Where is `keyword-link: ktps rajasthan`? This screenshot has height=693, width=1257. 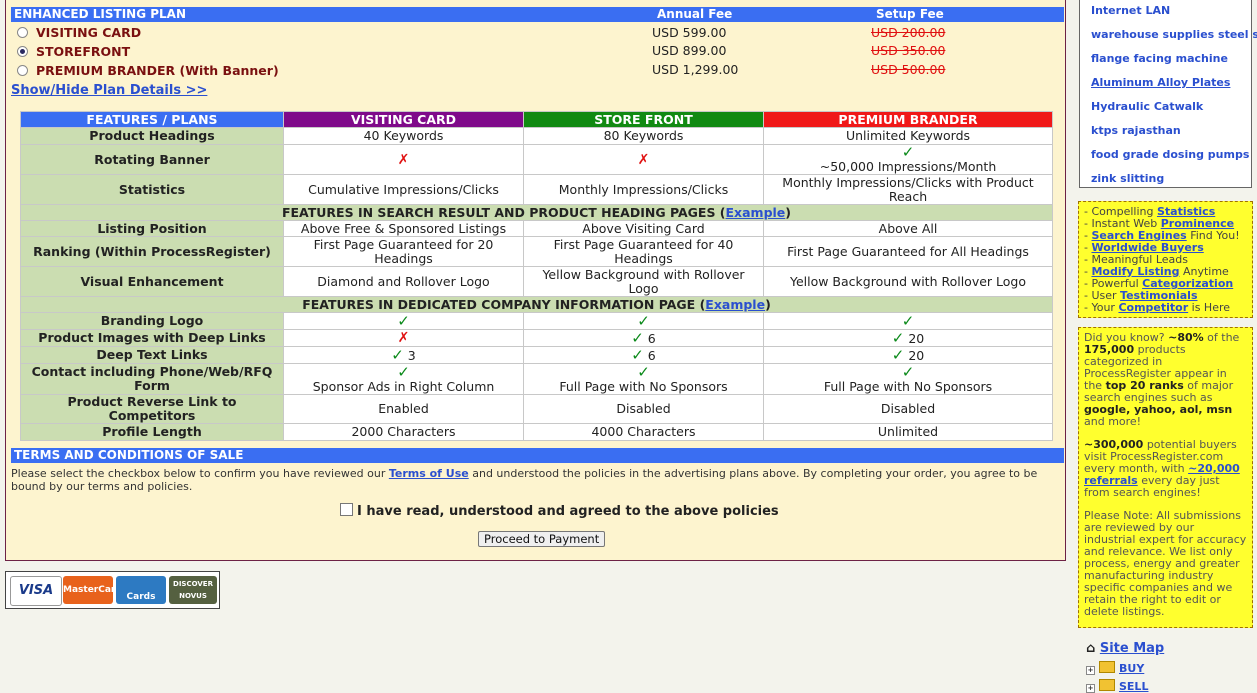
keyword-link: ktps rajasthan is located at coordinates (1136, 130).